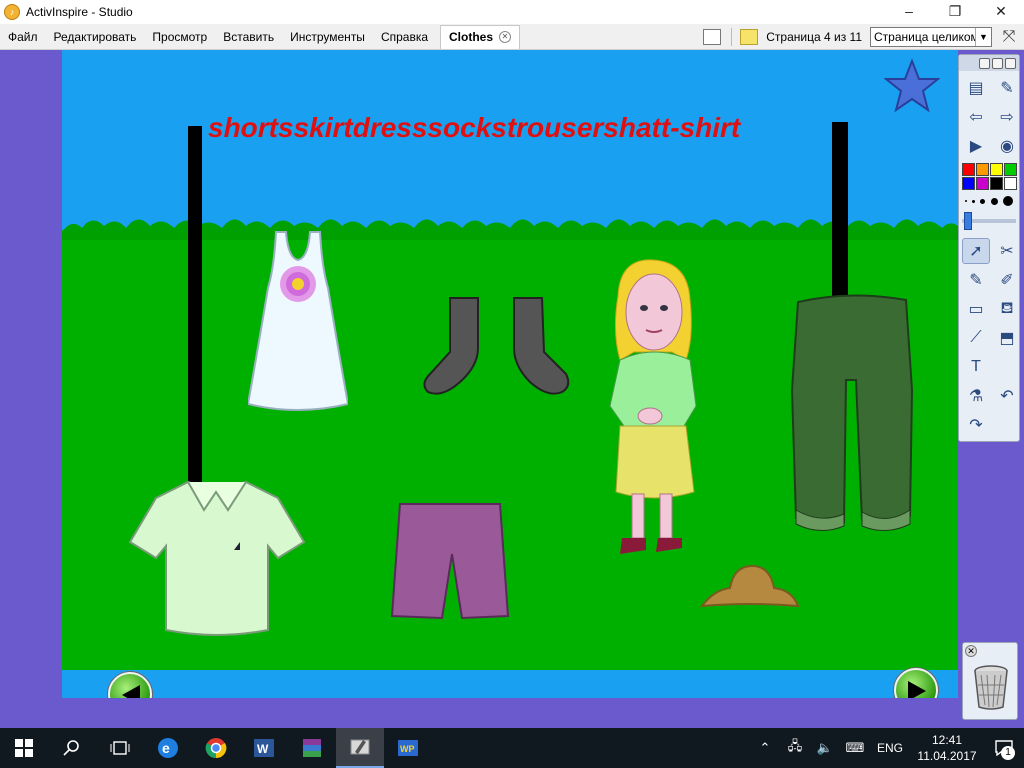 The width and height of the screenshot is (1024, 768). I want to click on clock: 12:41 11.04.2017, so click(947, 748).